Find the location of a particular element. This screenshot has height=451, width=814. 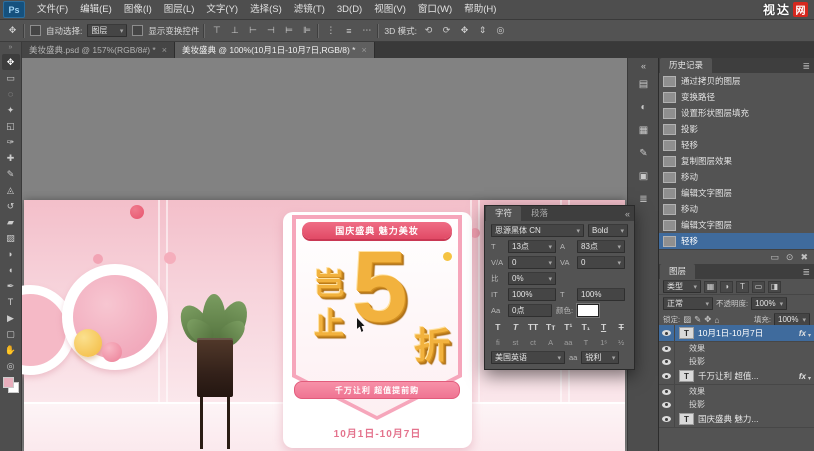

menu-select: 选择(S) is located at coordinates (266, 9).